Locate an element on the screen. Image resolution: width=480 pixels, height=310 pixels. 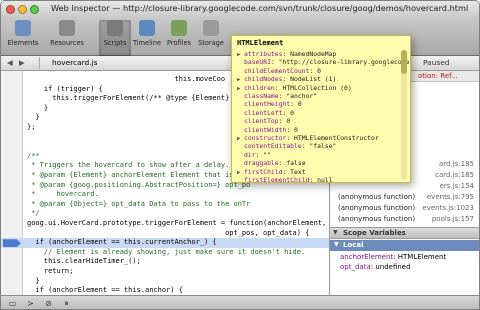
property-key: draggable is located at coordinates (261, 163).